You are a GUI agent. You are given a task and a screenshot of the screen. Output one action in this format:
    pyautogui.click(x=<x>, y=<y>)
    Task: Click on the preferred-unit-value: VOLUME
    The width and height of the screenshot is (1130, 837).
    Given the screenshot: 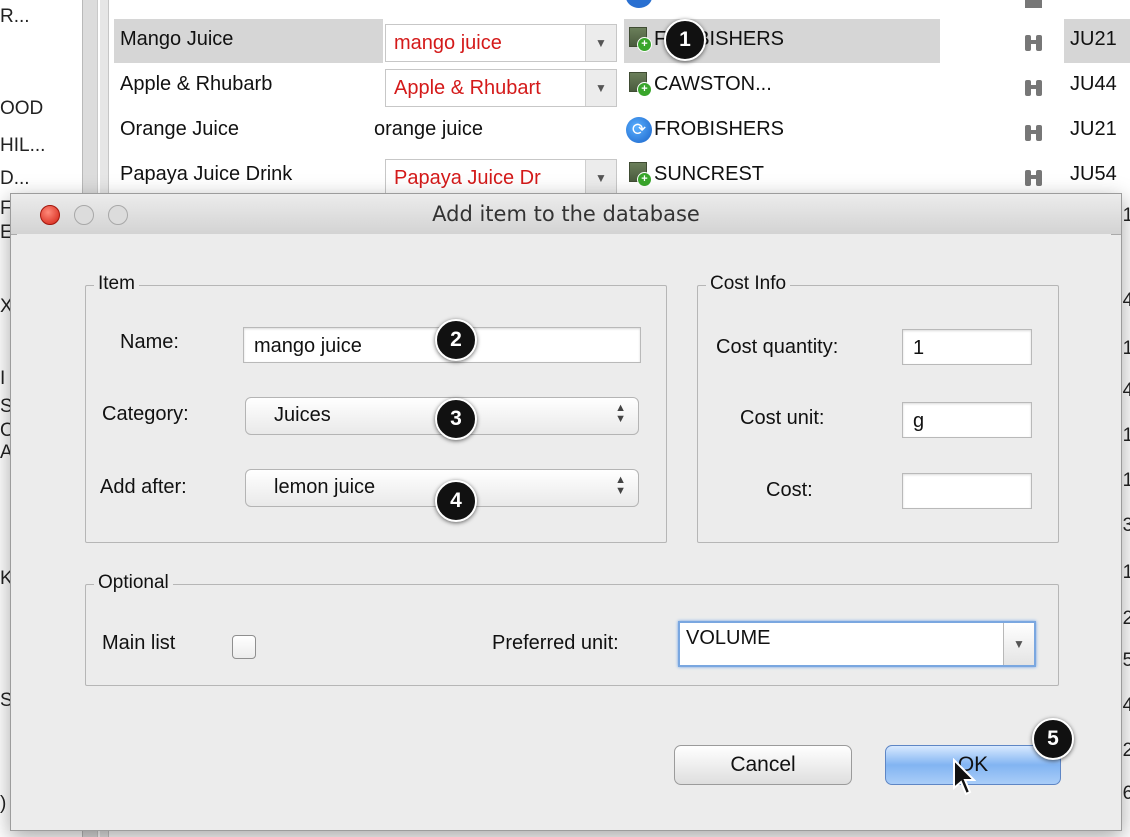 What is the action you would take?
    pyautogui.click(x=728, y=638)
    